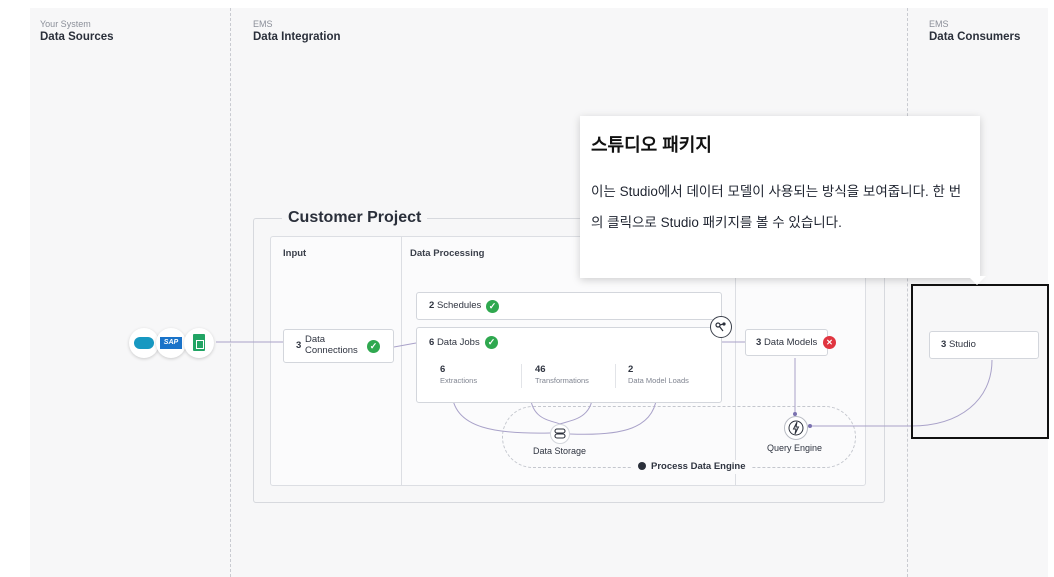 The width and height of the screenshot is (1054, 577). Describe the element at coordinates (658, 380) in the screenshot. I see `model-loads-label: Data Model Loads` at that location.